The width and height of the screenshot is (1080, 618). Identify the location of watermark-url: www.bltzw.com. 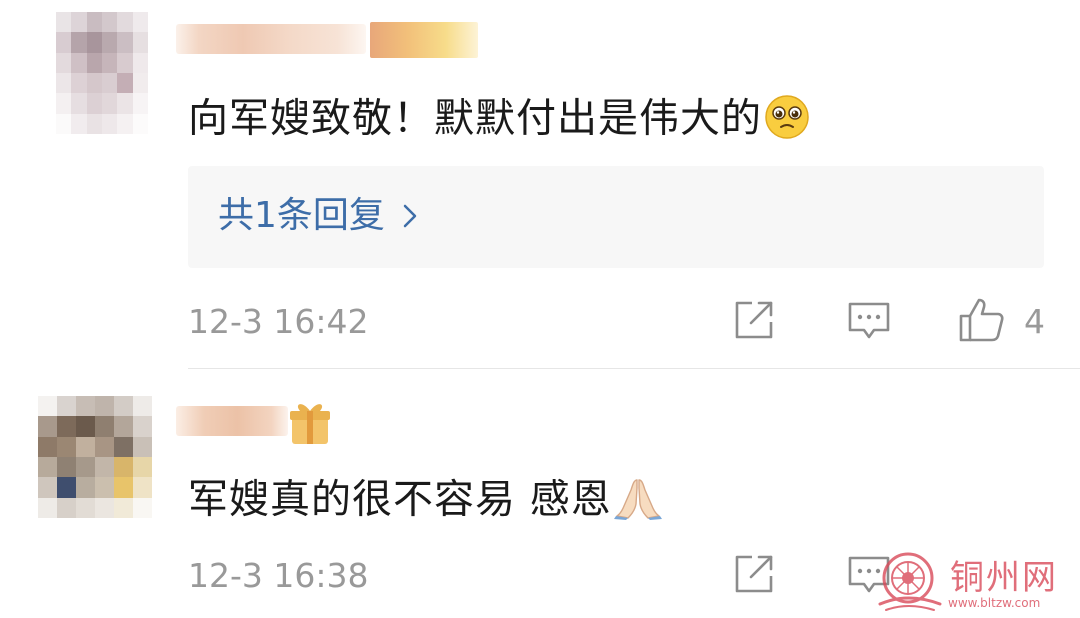
(994, 603).